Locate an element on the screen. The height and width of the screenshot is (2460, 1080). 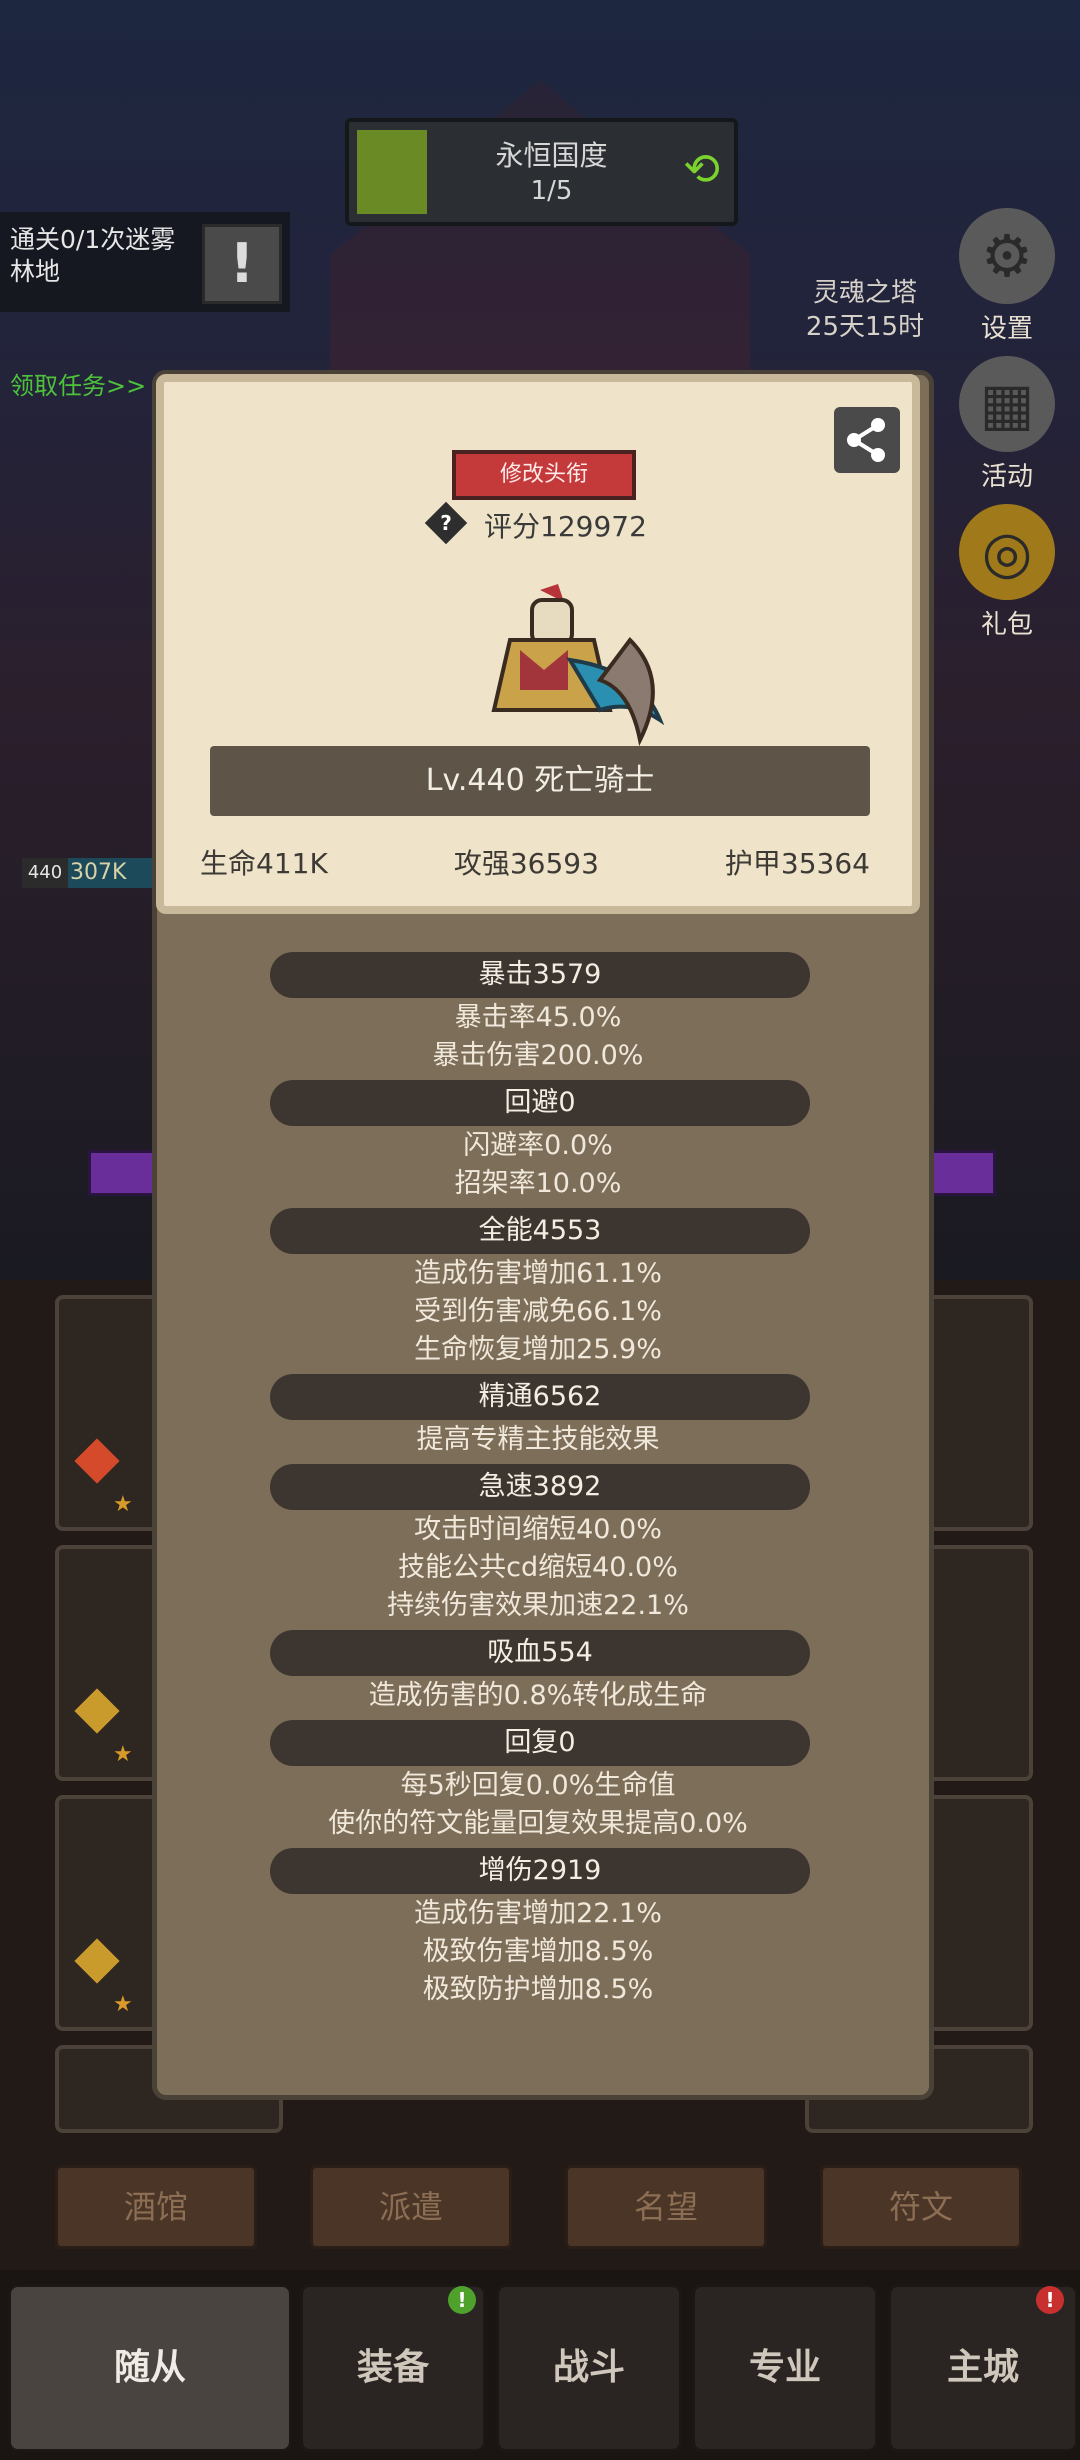
alert-icon: ! is located at coordinates (242, 264).